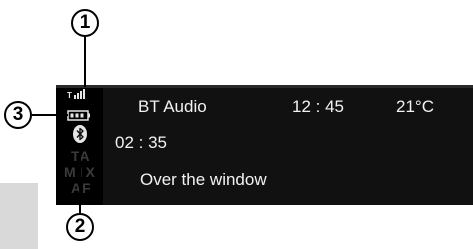 The image size is (473, 249). What do you see at coordinates (78, 115) in the screenshot?
I see `battery-icon` at bounding box center [78, 115].